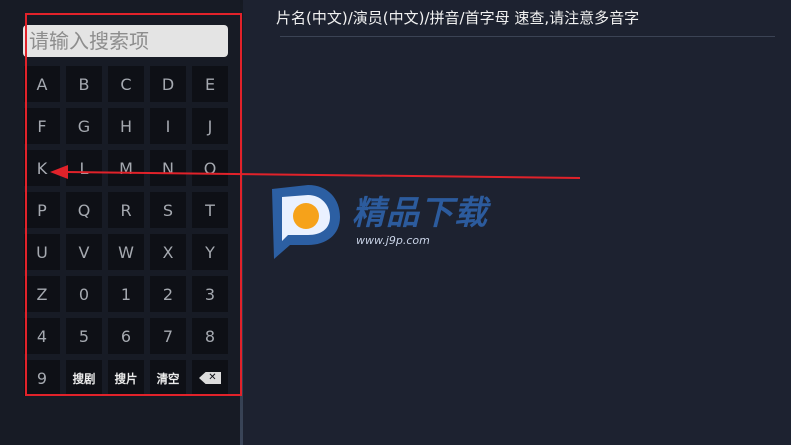 This screenshot has height=445, width=791. What do you see at coordinates (126, 252) in the screenshot?
I see `key-w: W` at bounding box center [126, 252].